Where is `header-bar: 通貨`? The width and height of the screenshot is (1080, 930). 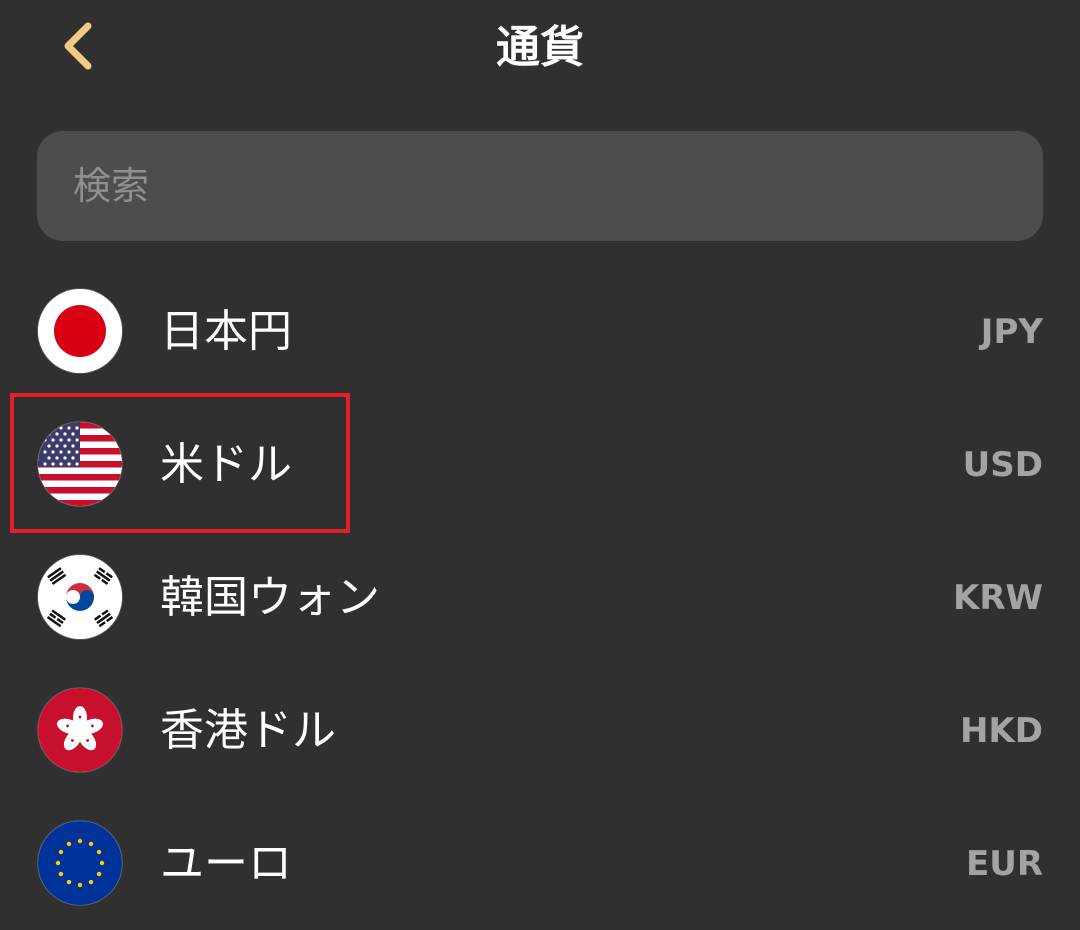
header-bar: 通貨 is located at coordinates (540, 50).